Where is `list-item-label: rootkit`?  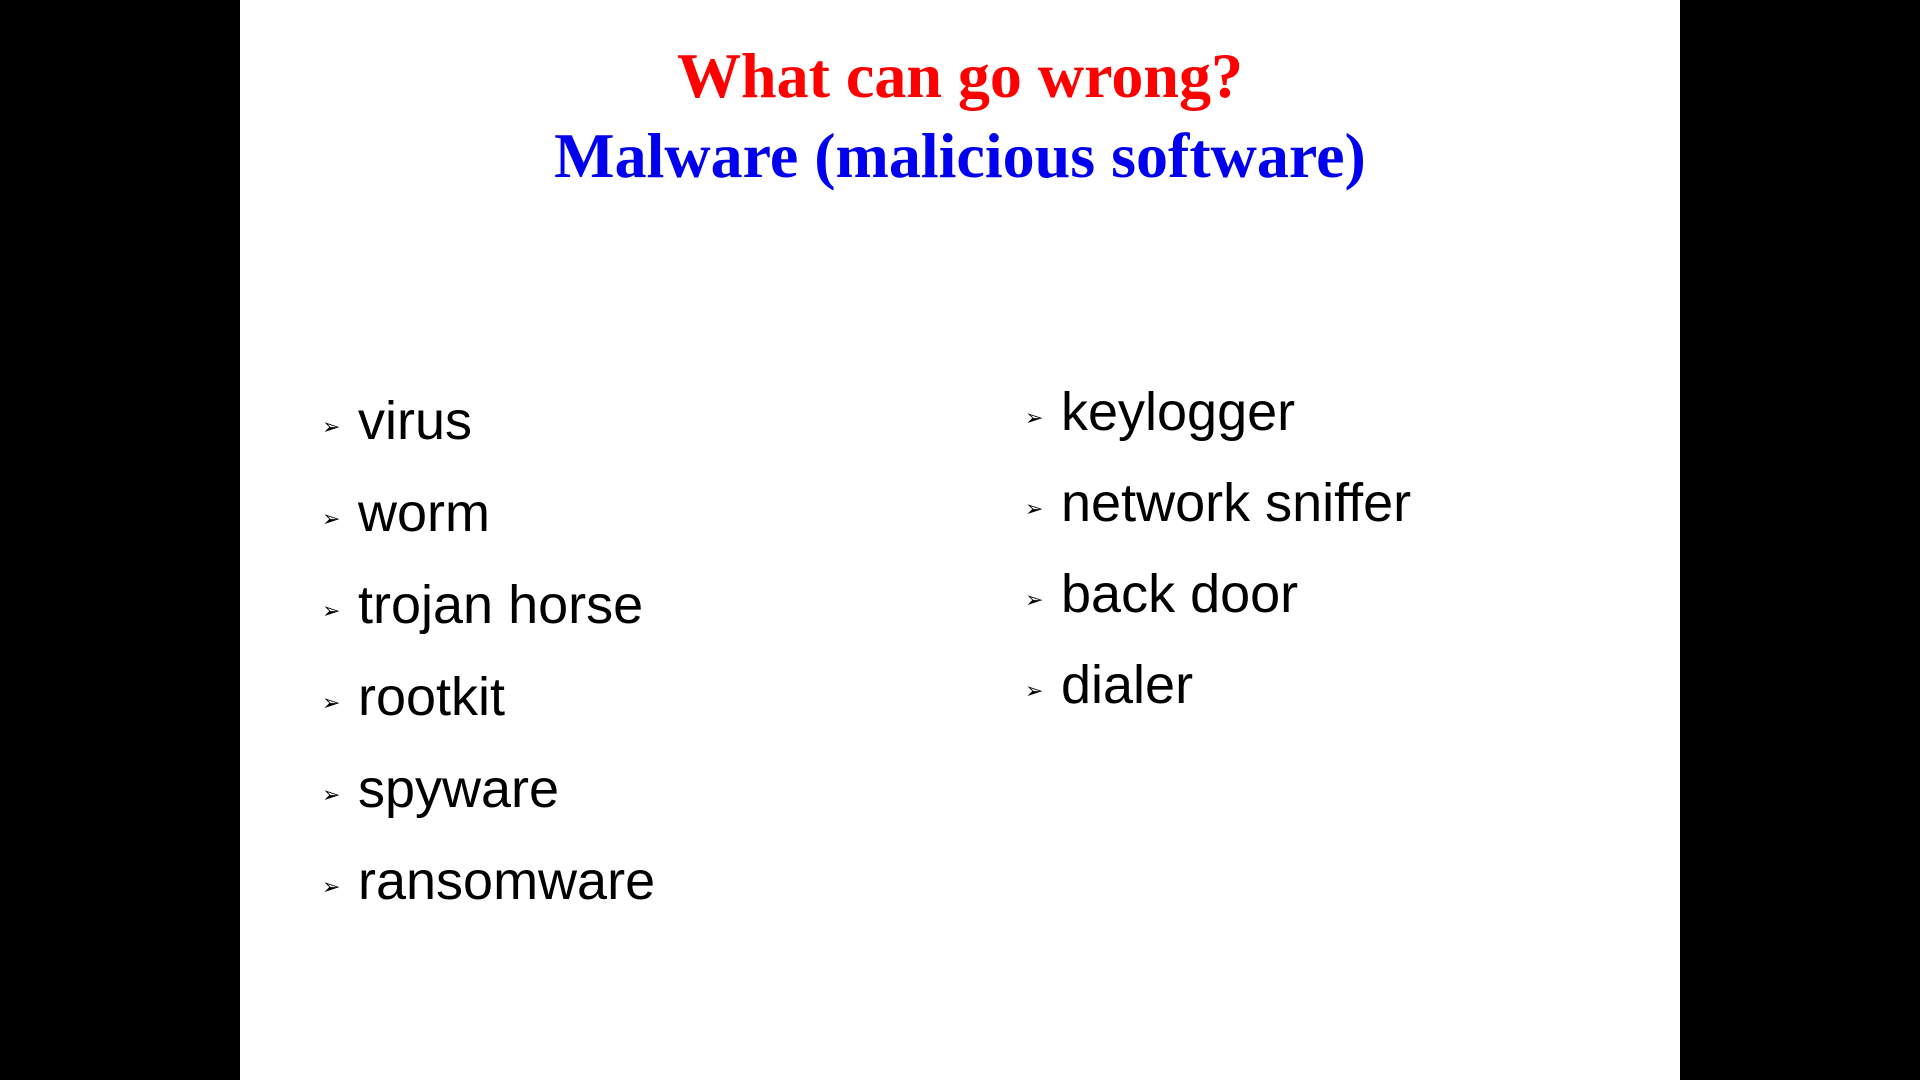 list-item-label: rootkit is located at coordinates (432, 697).